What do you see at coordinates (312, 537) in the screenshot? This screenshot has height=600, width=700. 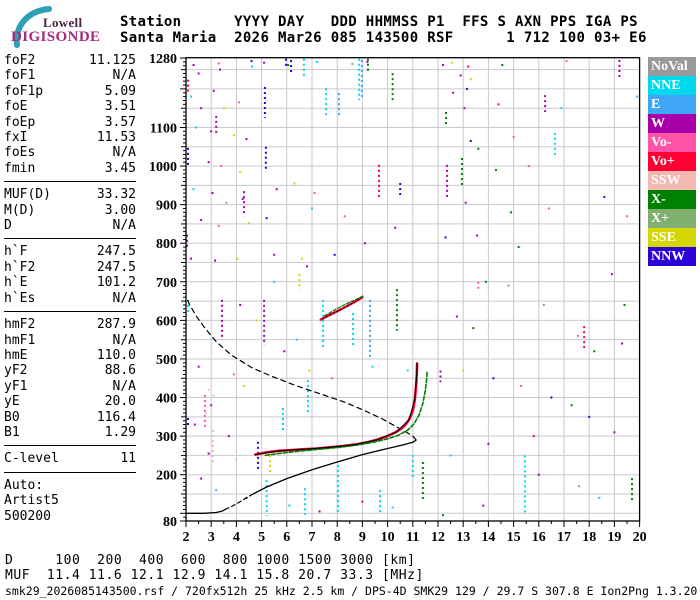 I see `x-axis-label: 7` at bounding box center [312, 537].